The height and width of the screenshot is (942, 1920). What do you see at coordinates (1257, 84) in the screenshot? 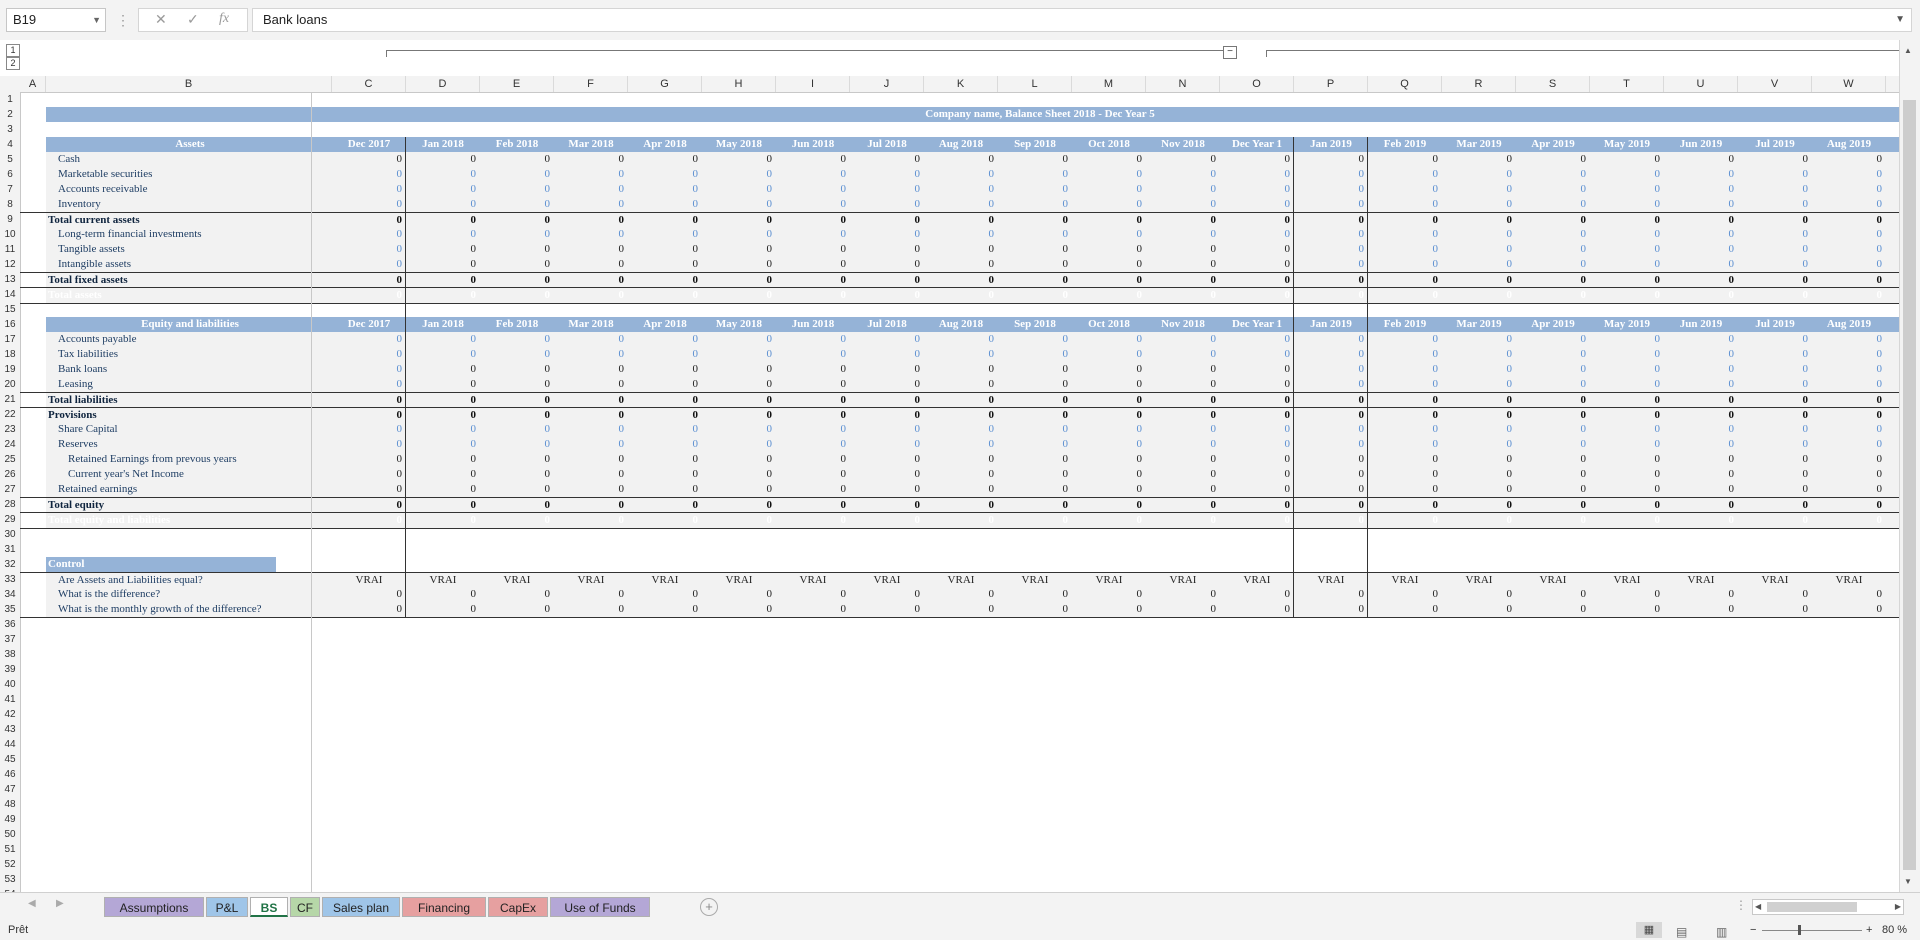
I see `column-header: O` at bounding box center [1257, 84].